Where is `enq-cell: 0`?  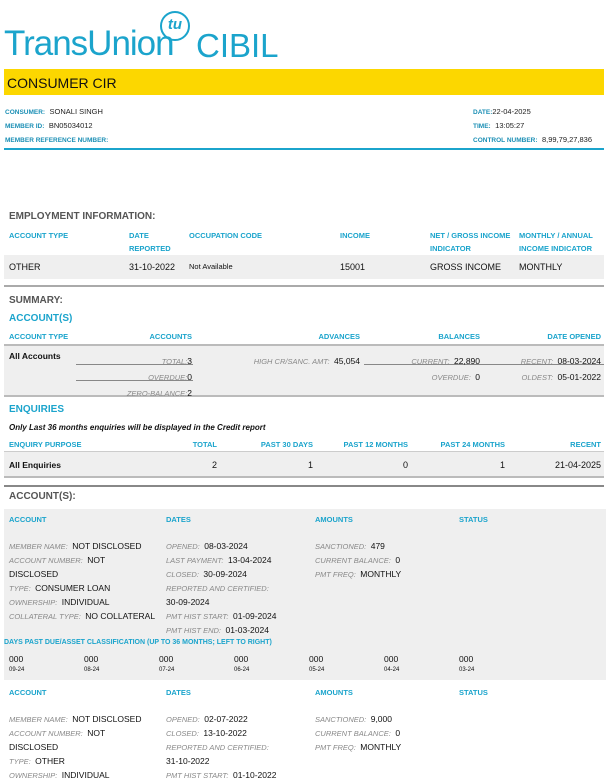 enq-cell: 0 is located at coordinates (405, 465).